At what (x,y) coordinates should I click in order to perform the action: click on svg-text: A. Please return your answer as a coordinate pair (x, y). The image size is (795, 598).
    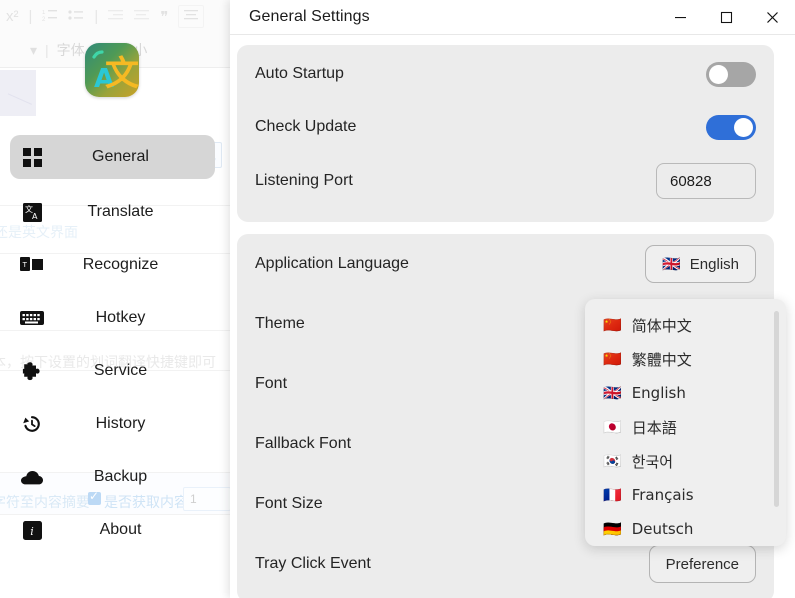
    Looking at the image, I should click on (35, 216).